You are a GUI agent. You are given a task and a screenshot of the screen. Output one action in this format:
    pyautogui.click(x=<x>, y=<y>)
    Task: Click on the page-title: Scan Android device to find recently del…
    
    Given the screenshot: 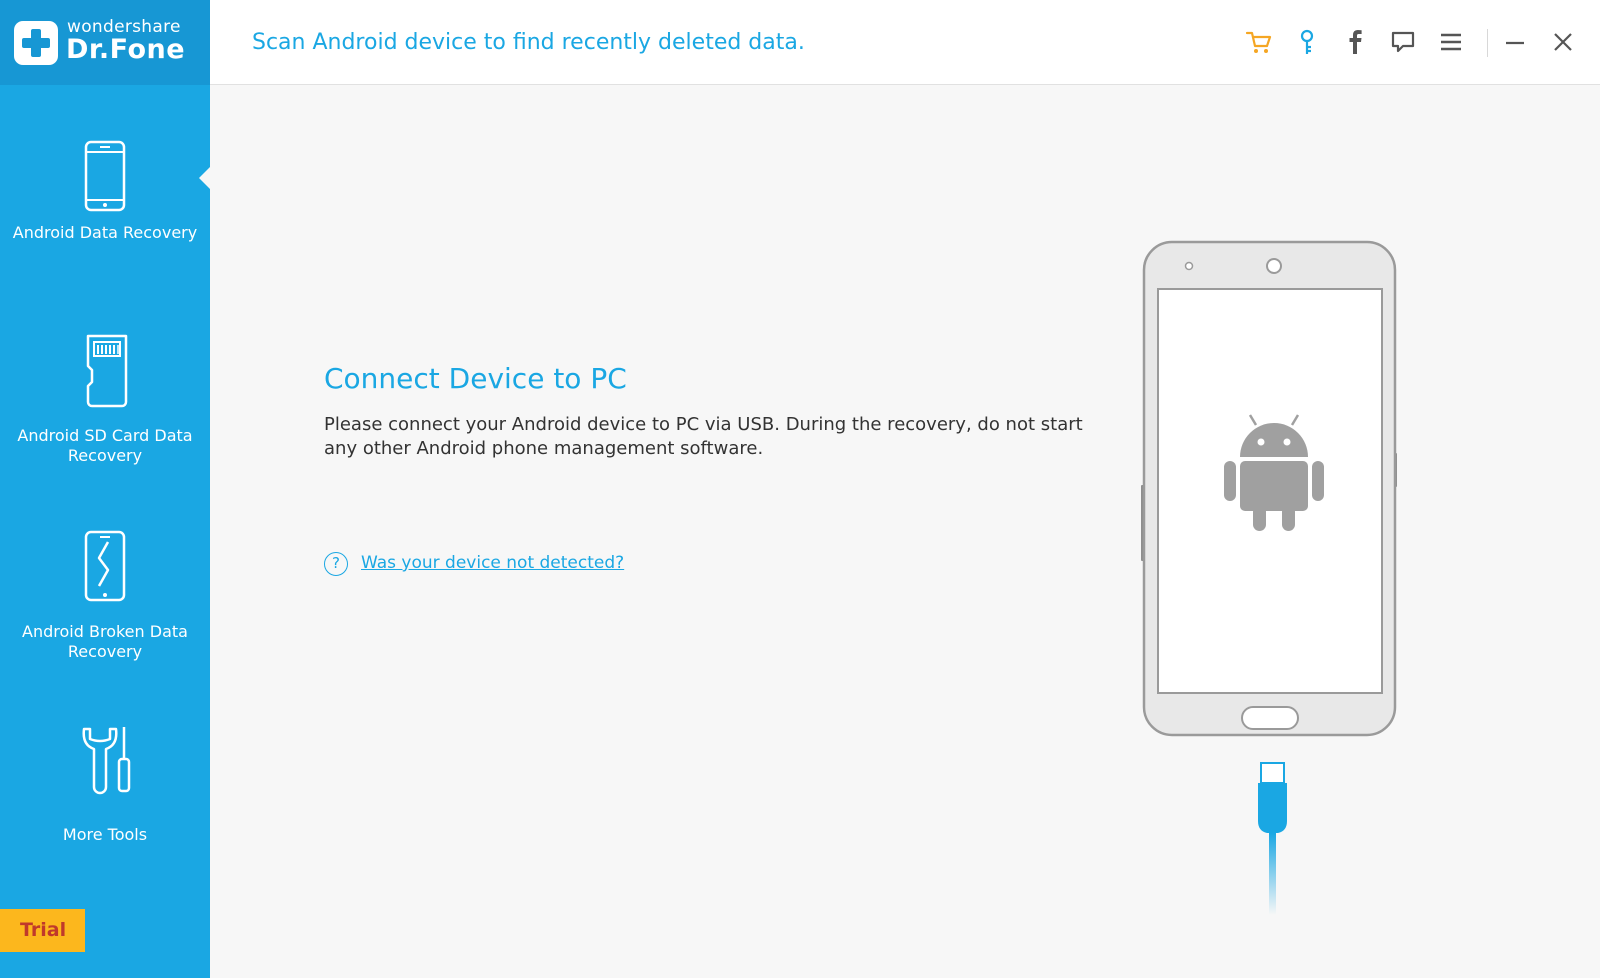 What is the action you would take?
    pyautogui.click(x=528, y=42)
    